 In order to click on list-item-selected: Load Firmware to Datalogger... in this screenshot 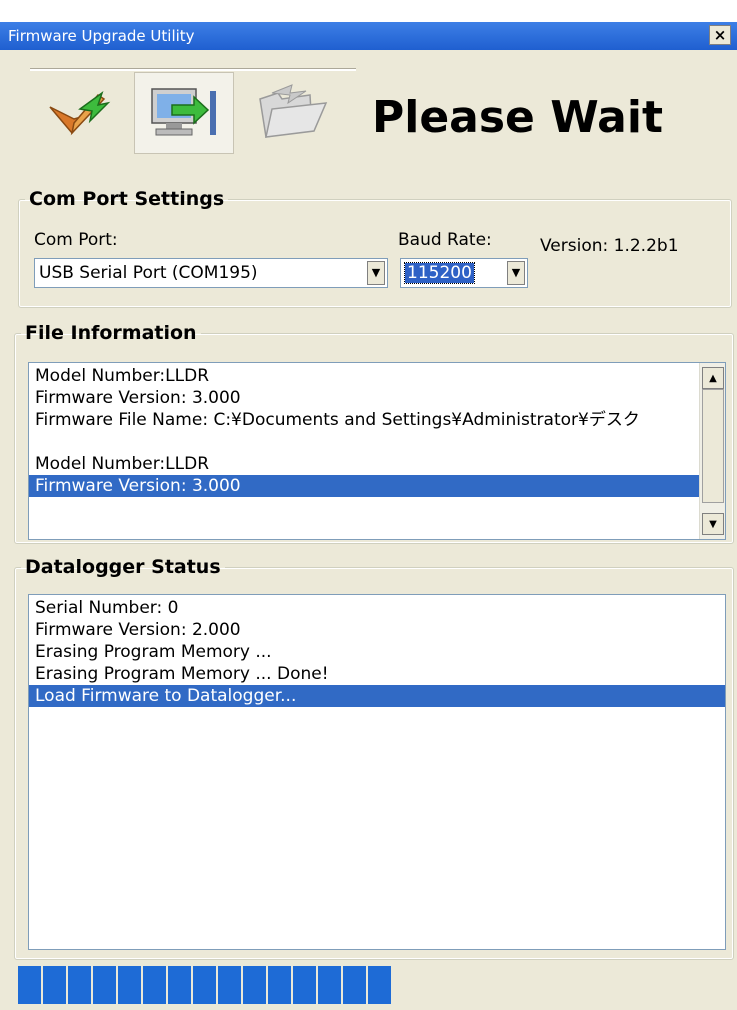, I will do `click(377, 696)`.